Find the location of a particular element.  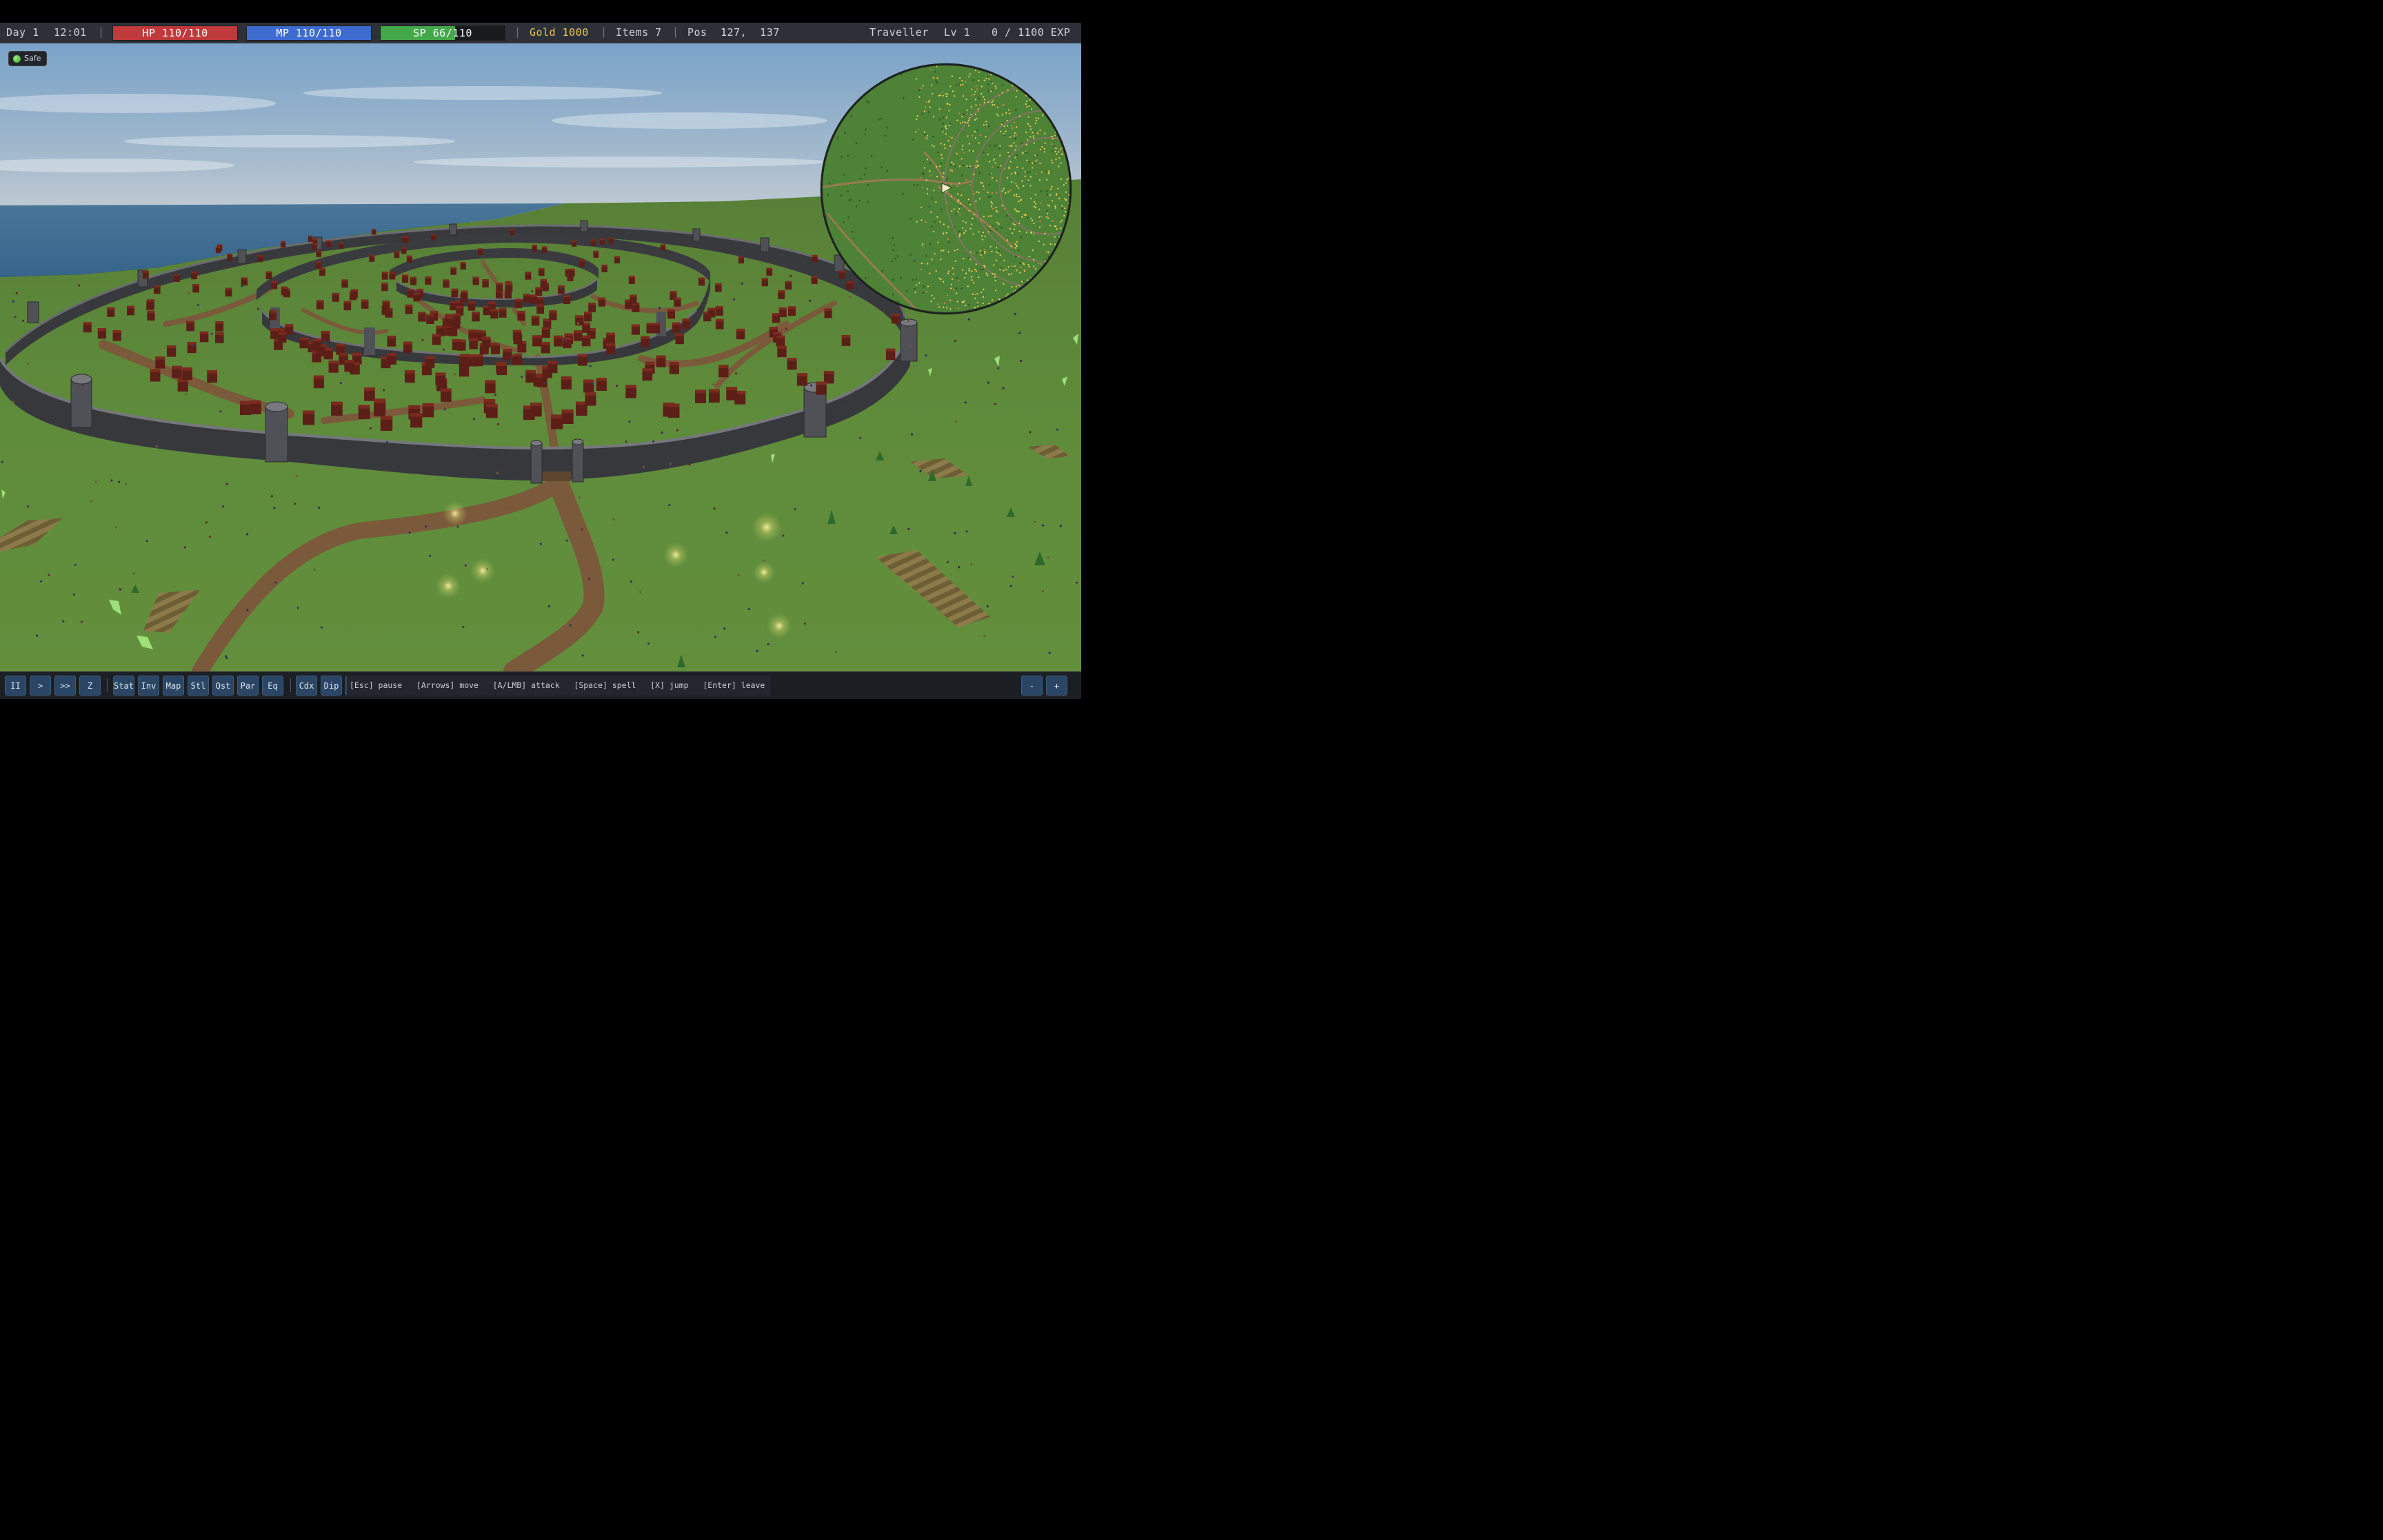

codex-button: Cdx is located at coordinates (306, 686).